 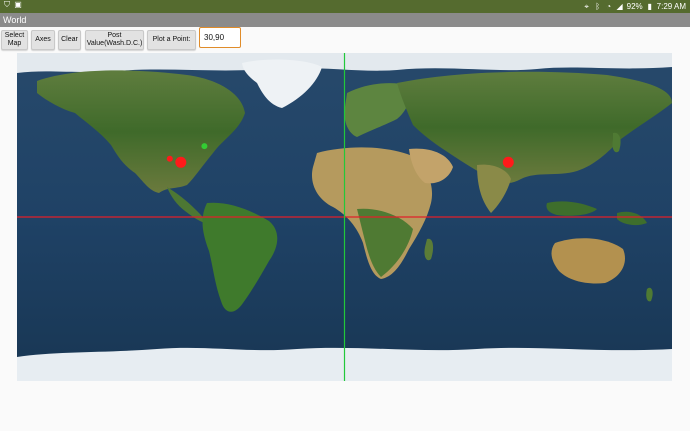 I want to click on clear-button: Clear, so click(x=69, y=40).